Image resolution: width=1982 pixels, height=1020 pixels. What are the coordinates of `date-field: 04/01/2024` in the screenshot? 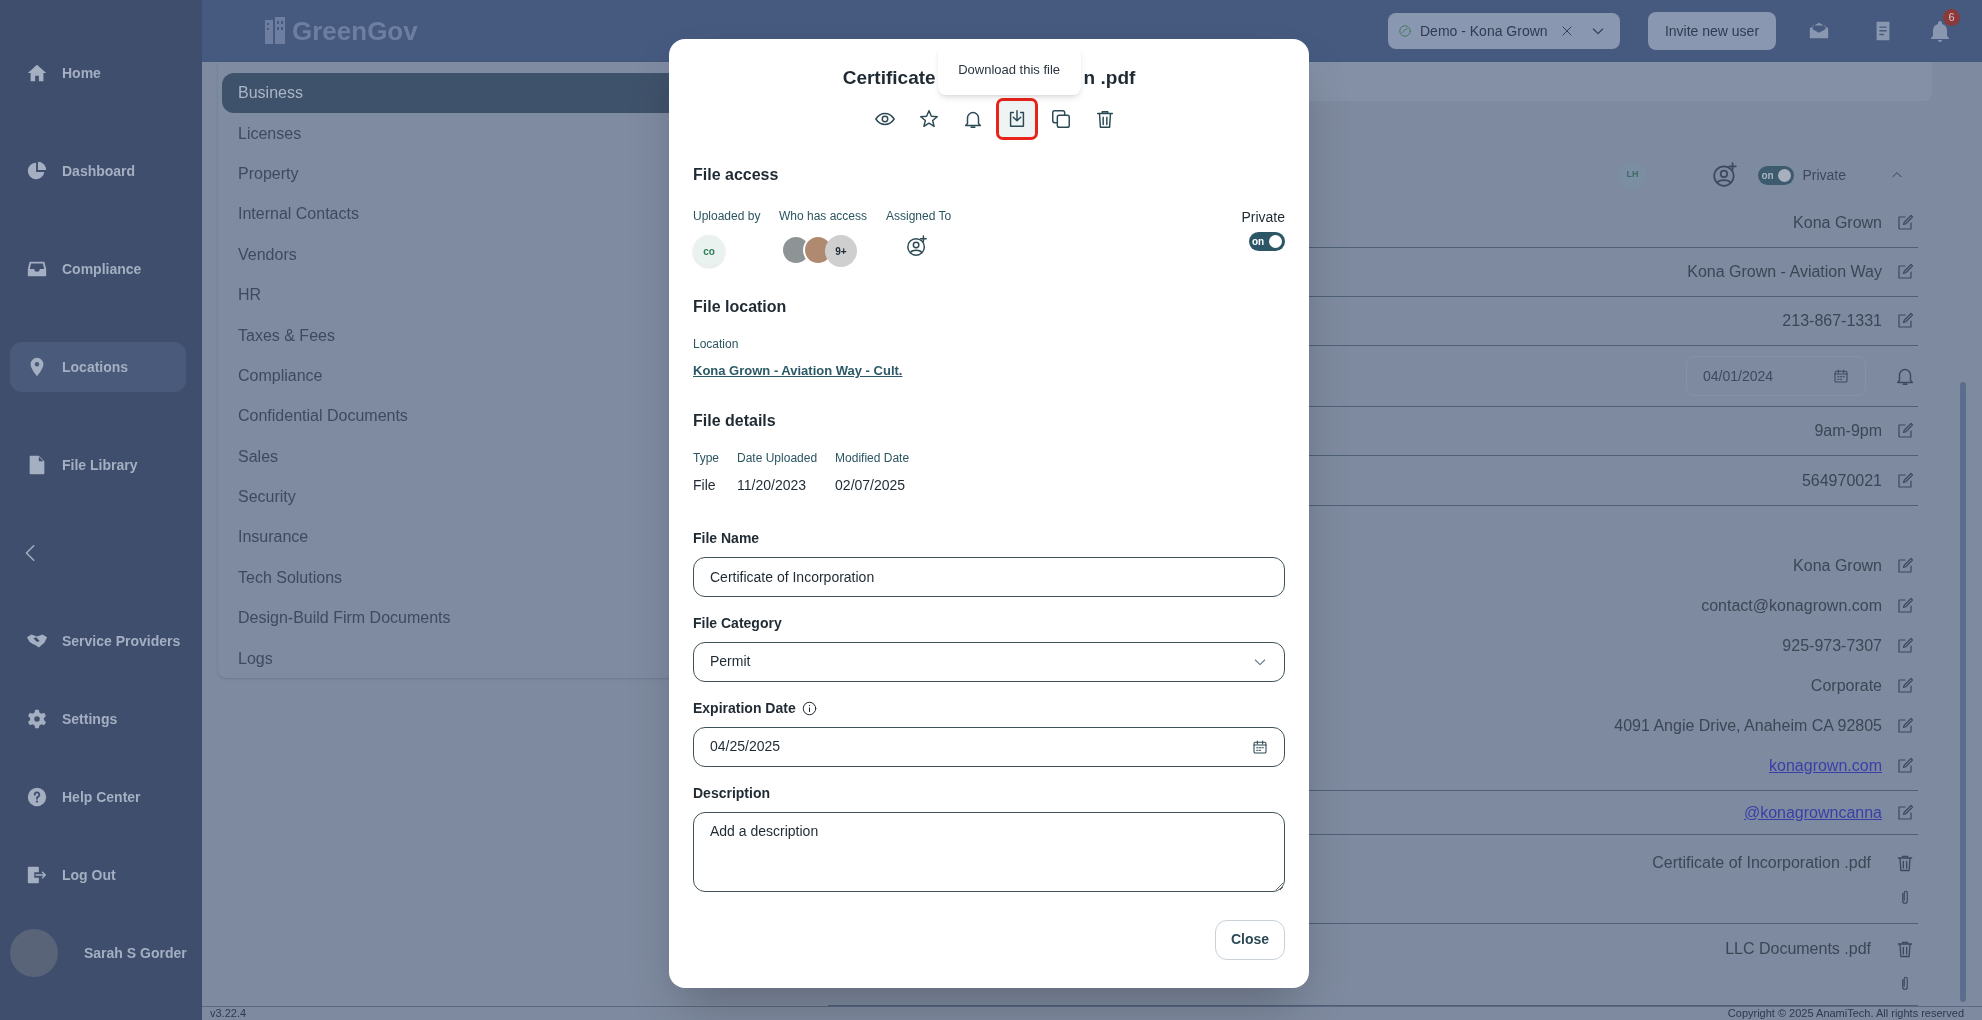 It's located at (1776, 376).